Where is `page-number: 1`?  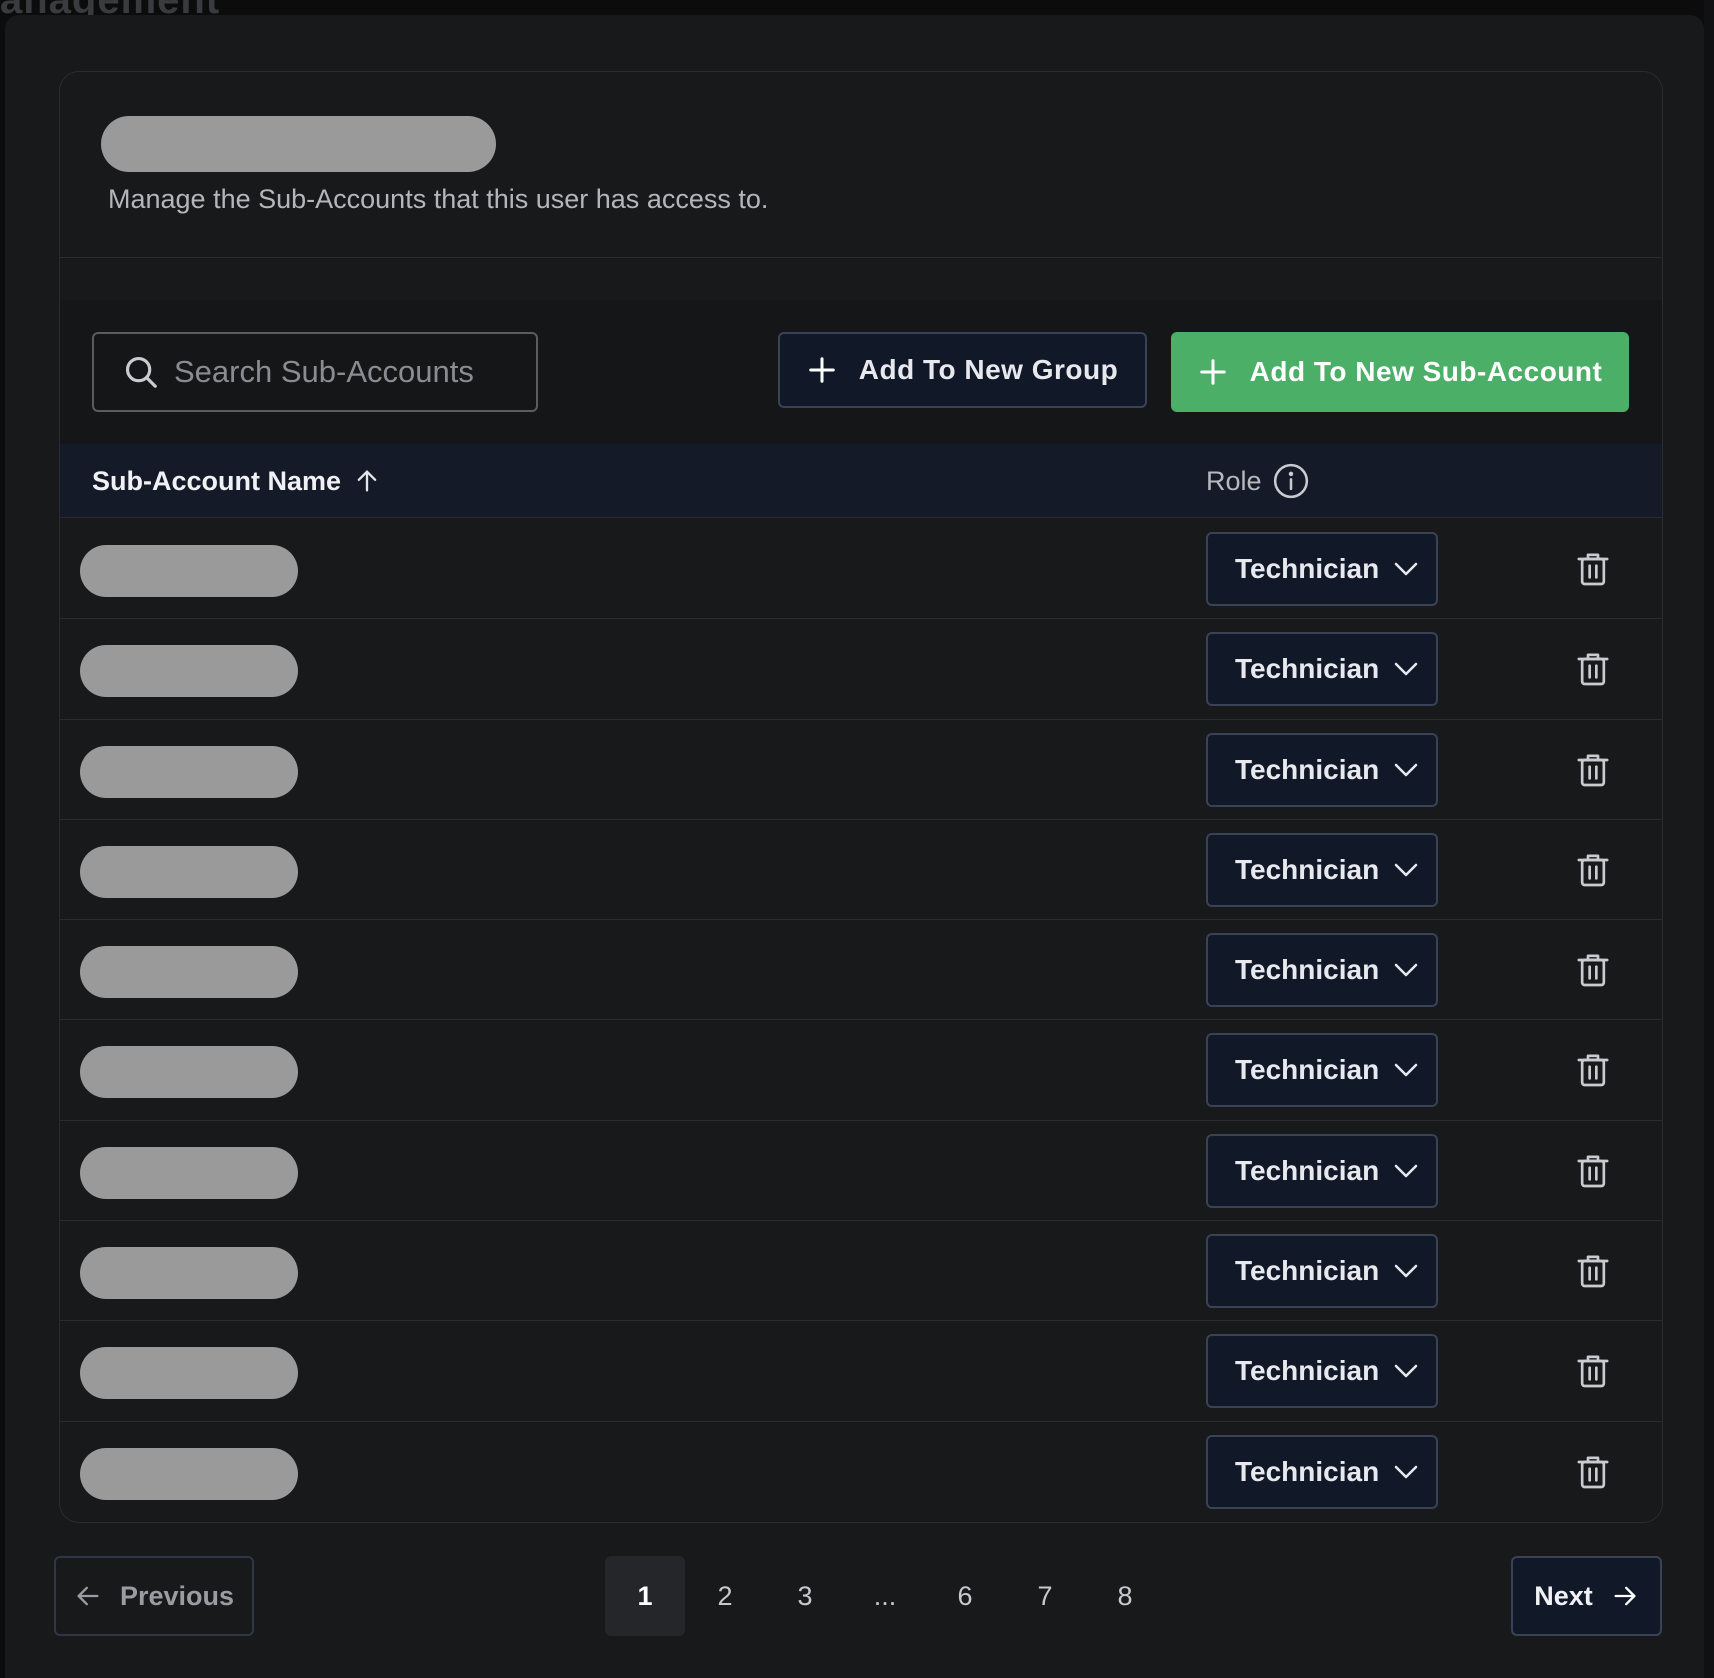 page-number: 1 is located at coordinates (645, 1596).